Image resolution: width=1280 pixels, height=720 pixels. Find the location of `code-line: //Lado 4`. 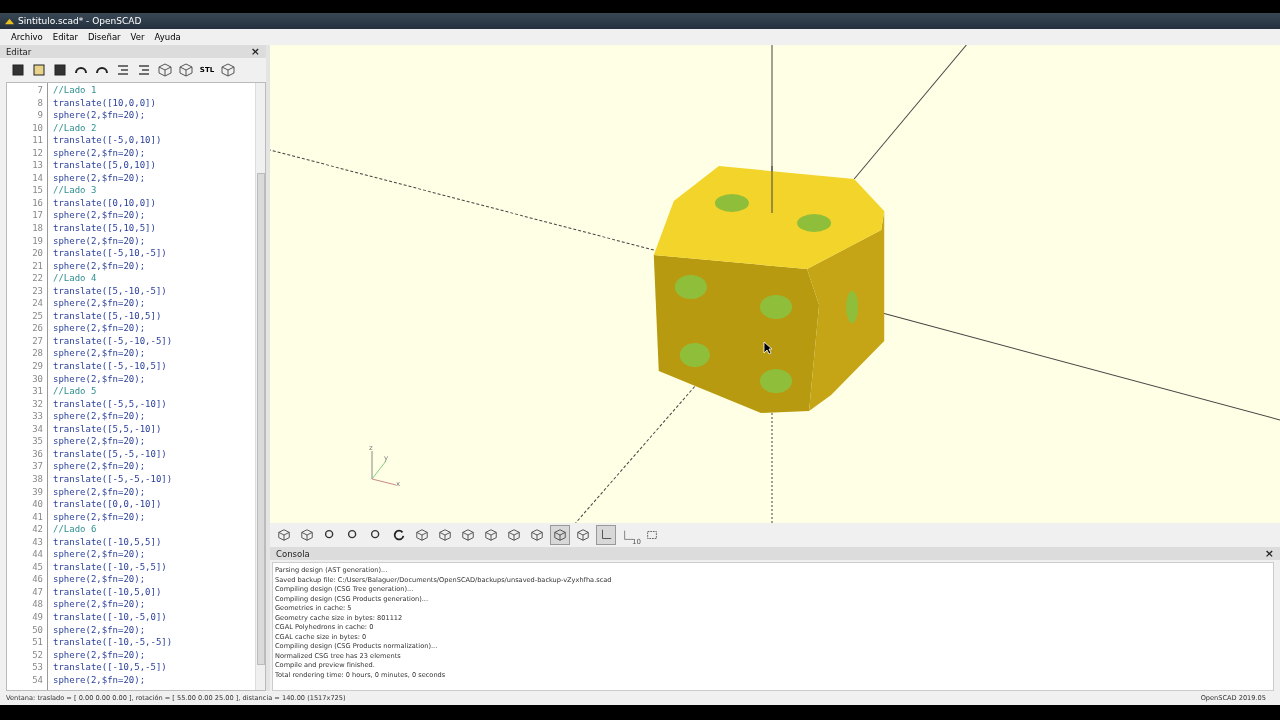

code-line: //Lado 4 is located at coordinates (75, 278).